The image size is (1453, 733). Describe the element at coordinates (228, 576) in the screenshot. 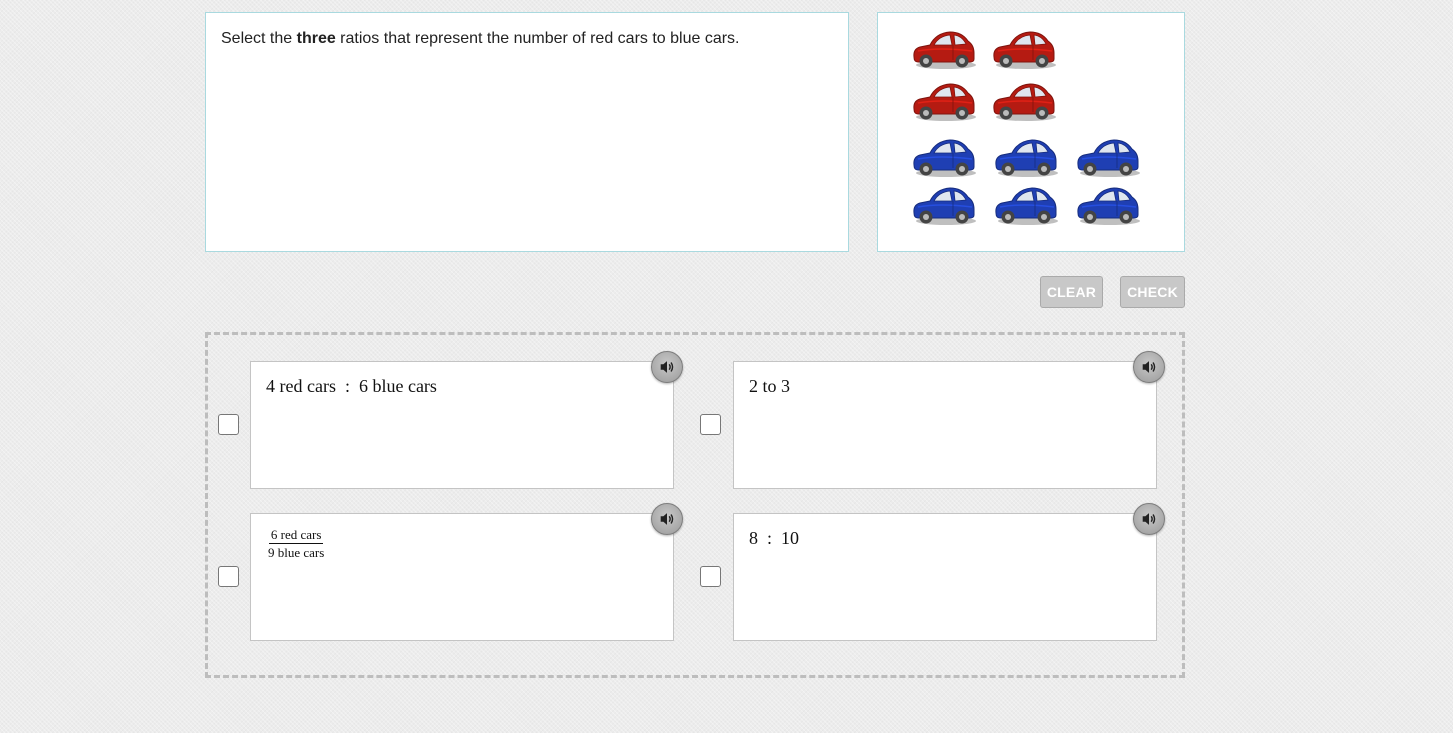

I see `choice-3-checkbox` at that location.